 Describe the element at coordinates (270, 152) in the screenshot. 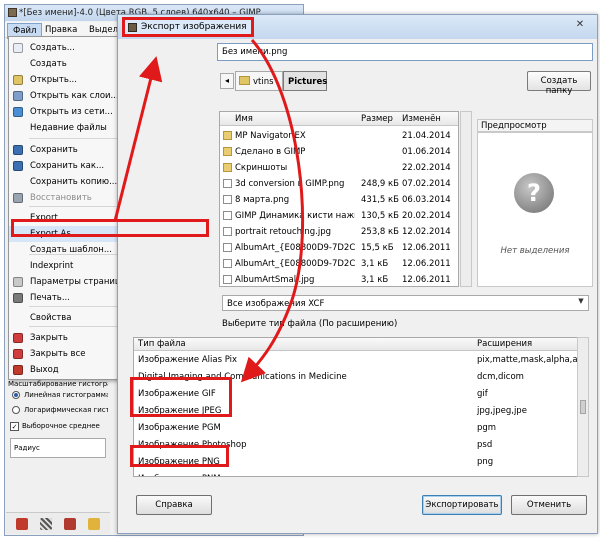

I see `file-name: Сделано в GIMP` at that location.